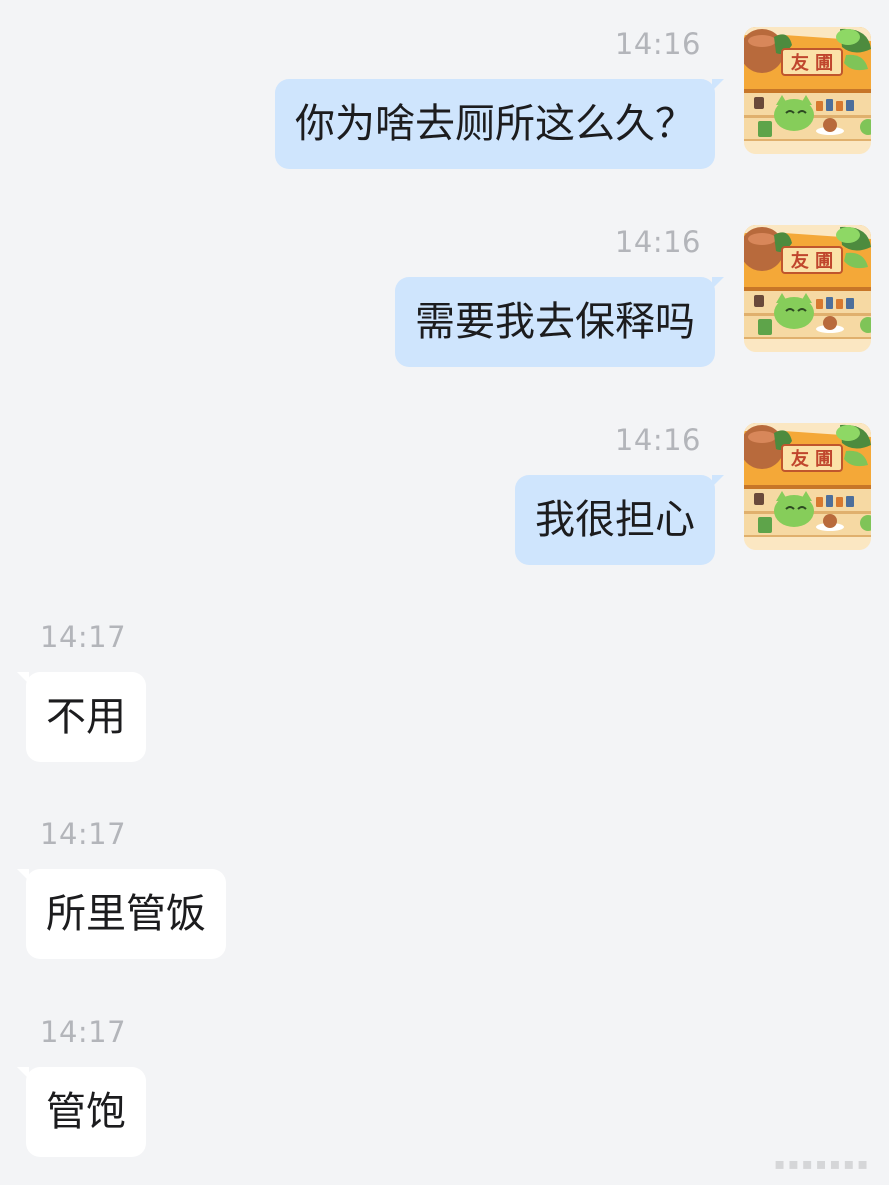  I want to click on message-bubble-outgoing: 需要我去保释吗, so click(559, 322).